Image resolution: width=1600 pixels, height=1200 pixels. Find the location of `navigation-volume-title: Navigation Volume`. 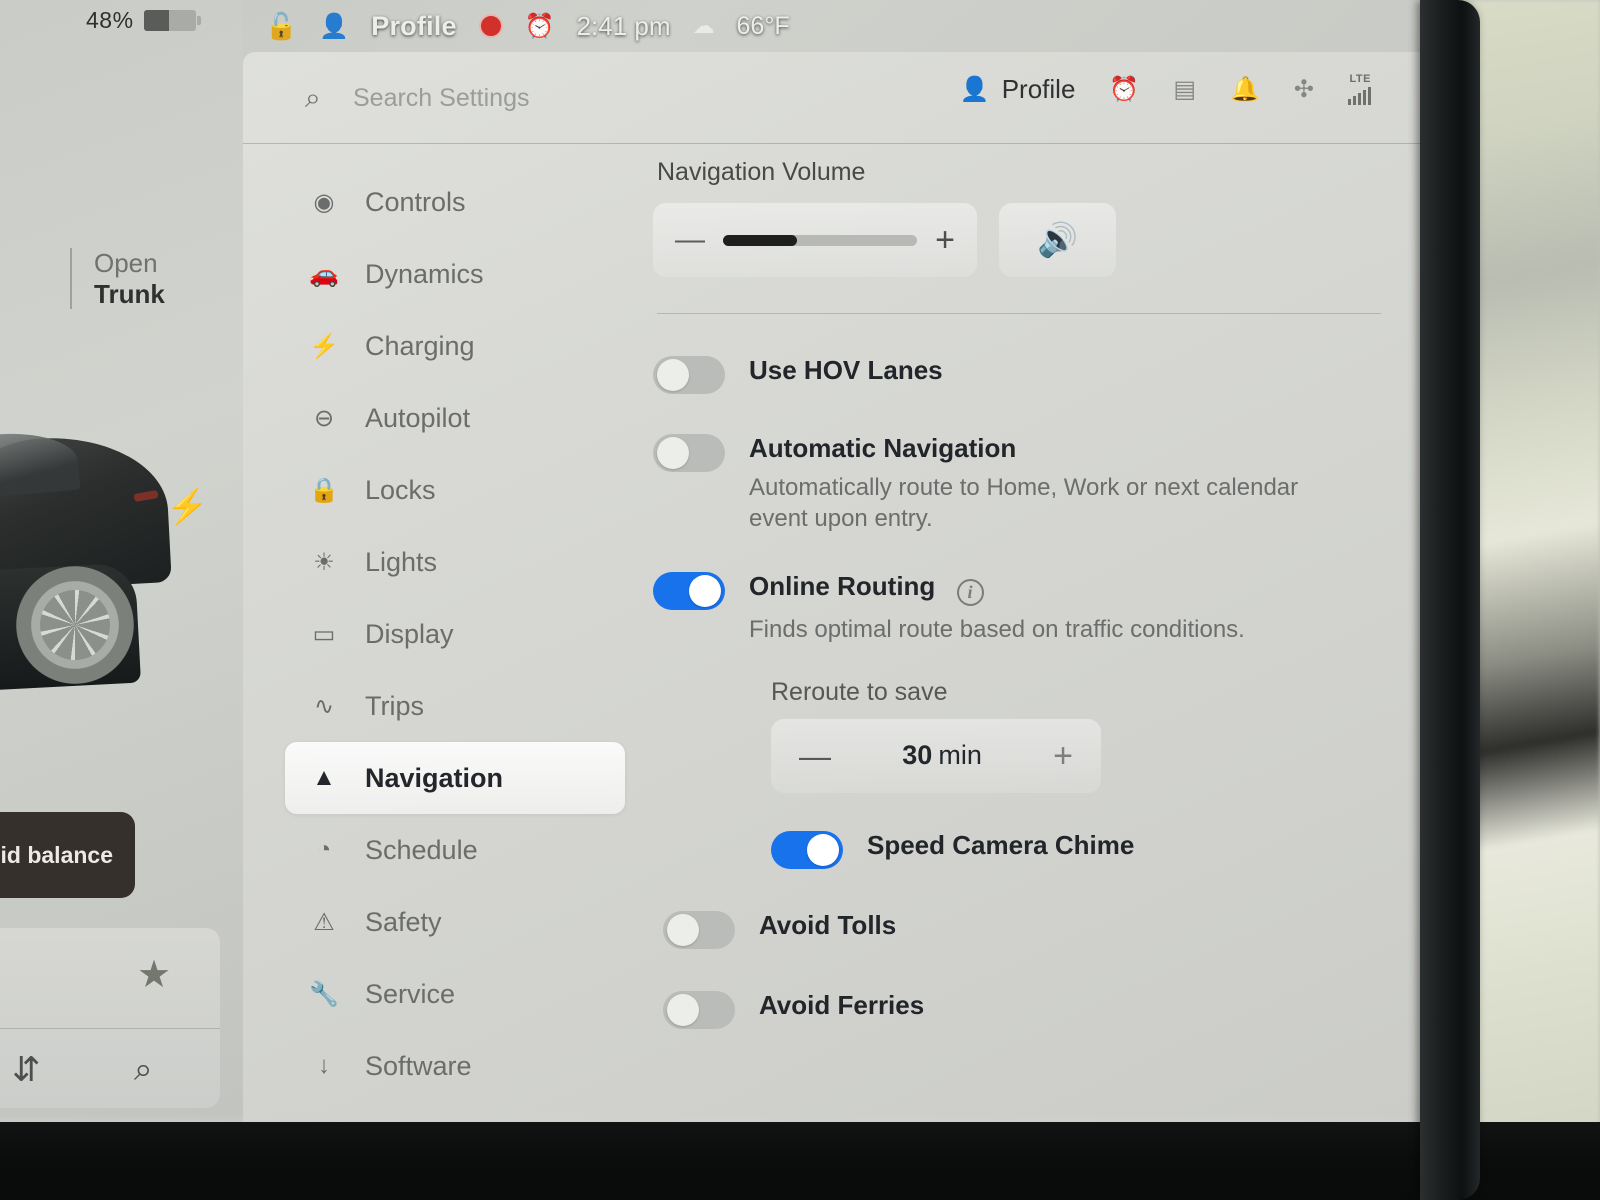

navigation-volume-title: Navigation Volume is located at coordinates (761, 172).